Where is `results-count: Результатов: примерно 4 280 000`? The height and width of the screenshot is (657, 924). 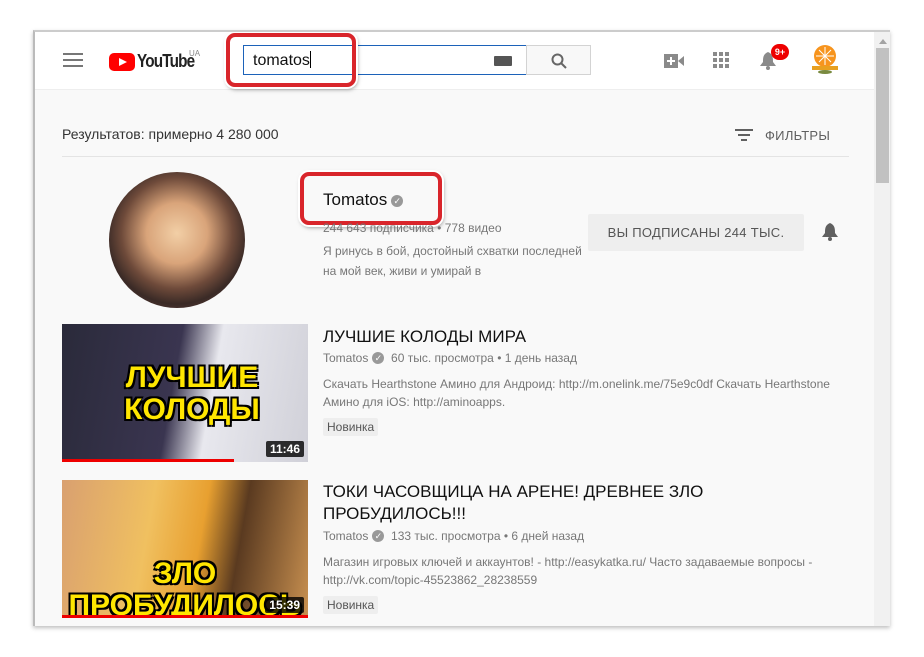
results-count: Результатов: примерно 4 280 000 is located at coordinates (170, 134).